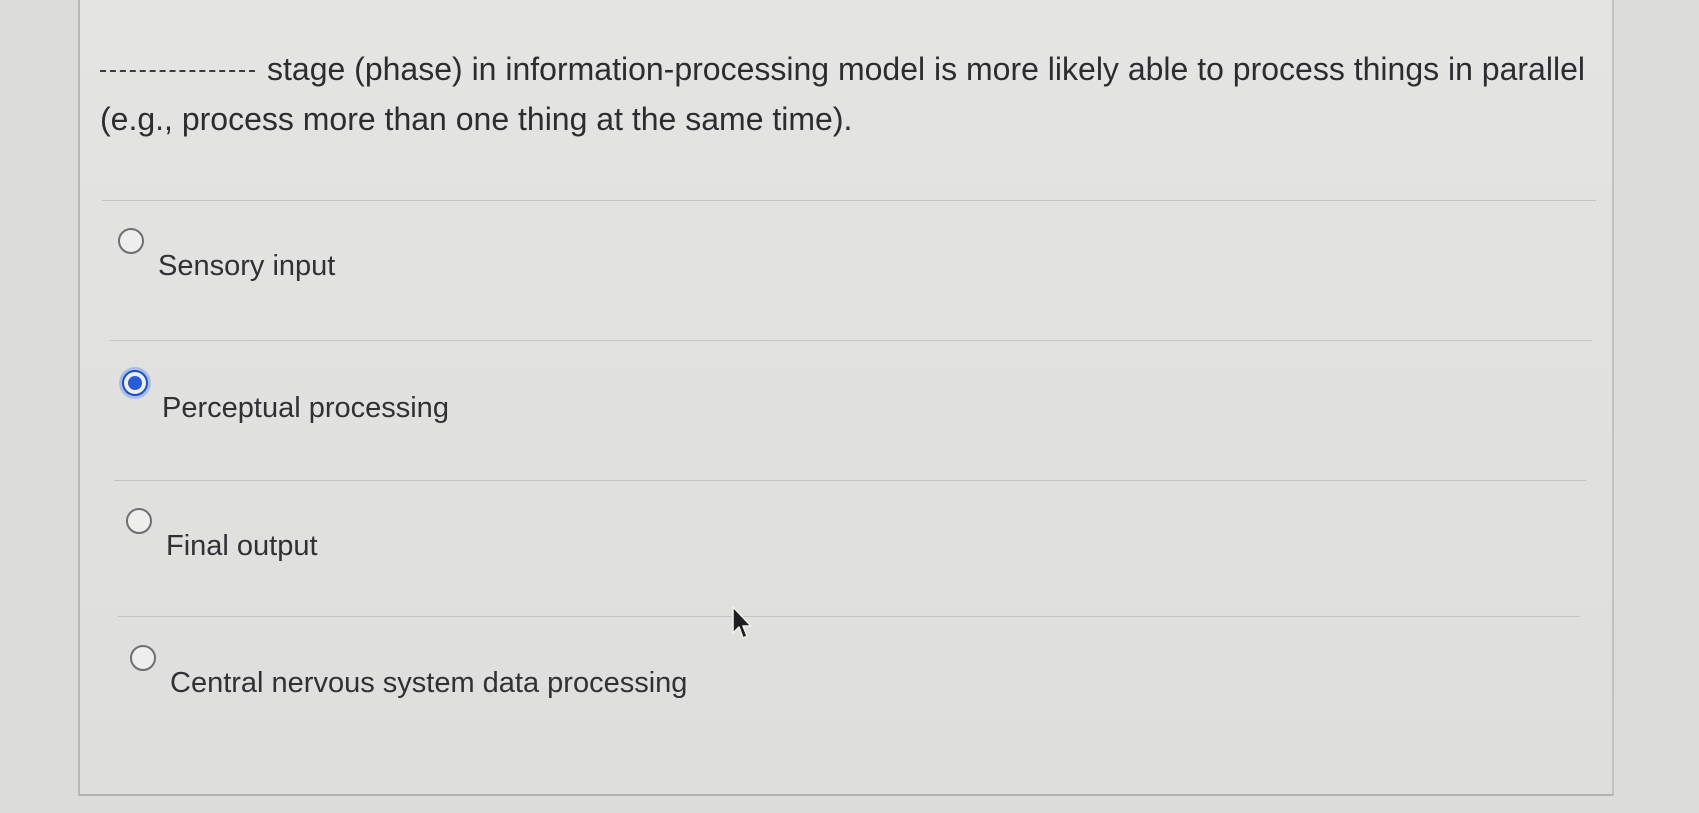  Describe the element at coordinates (856, 548) in the screenshot. I see `option-final-output: Final output` at that location.